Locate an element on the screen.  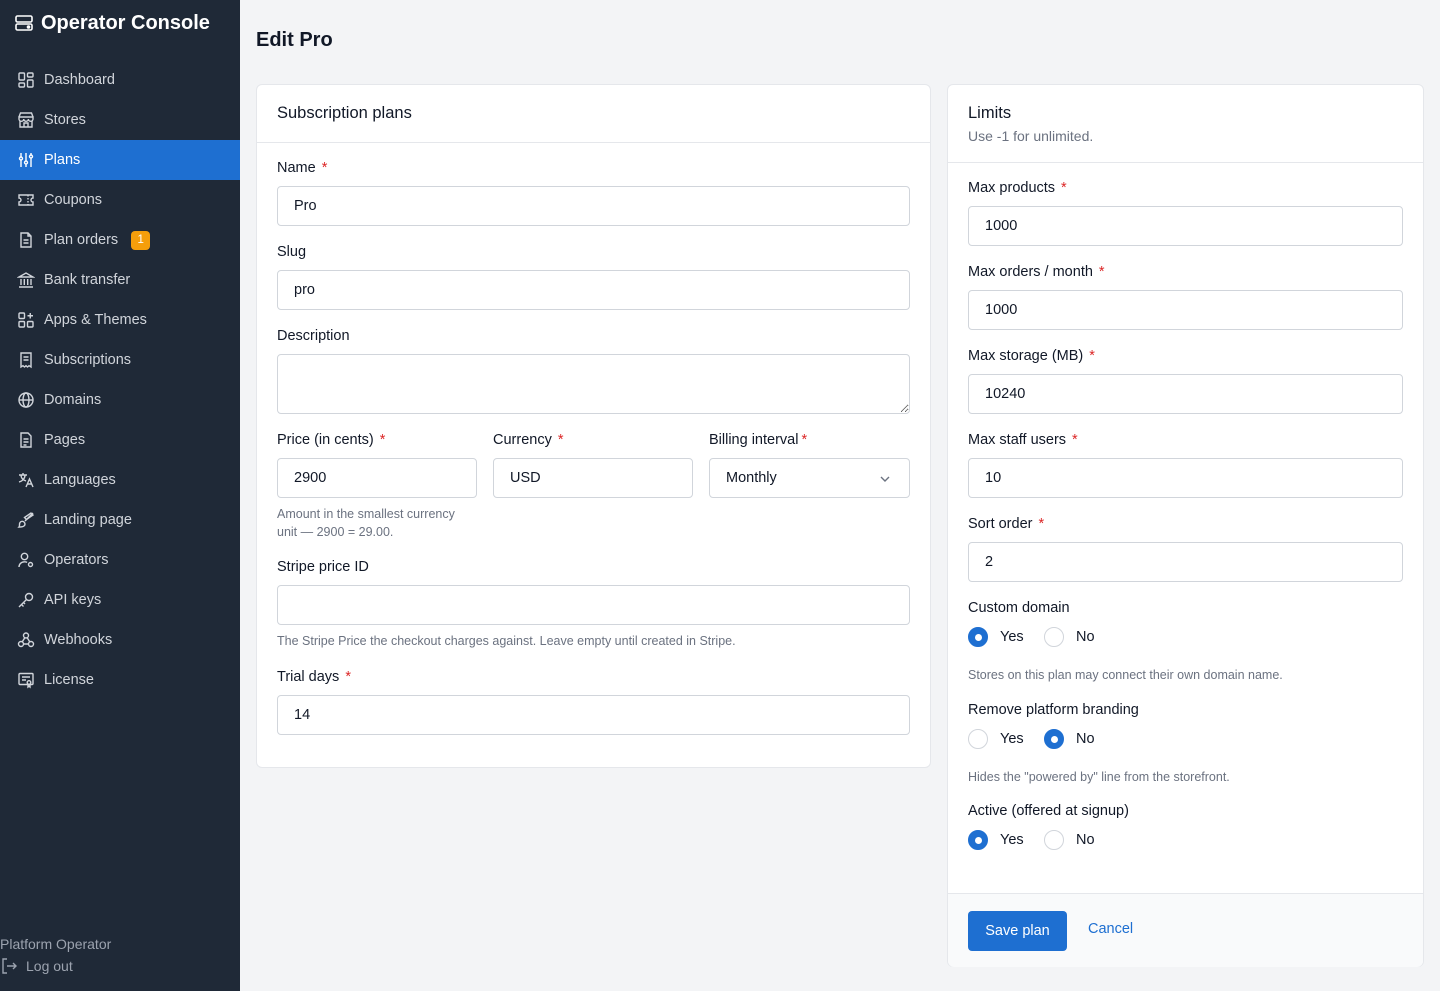
receipt-icon is located at coordinates (26, 360).